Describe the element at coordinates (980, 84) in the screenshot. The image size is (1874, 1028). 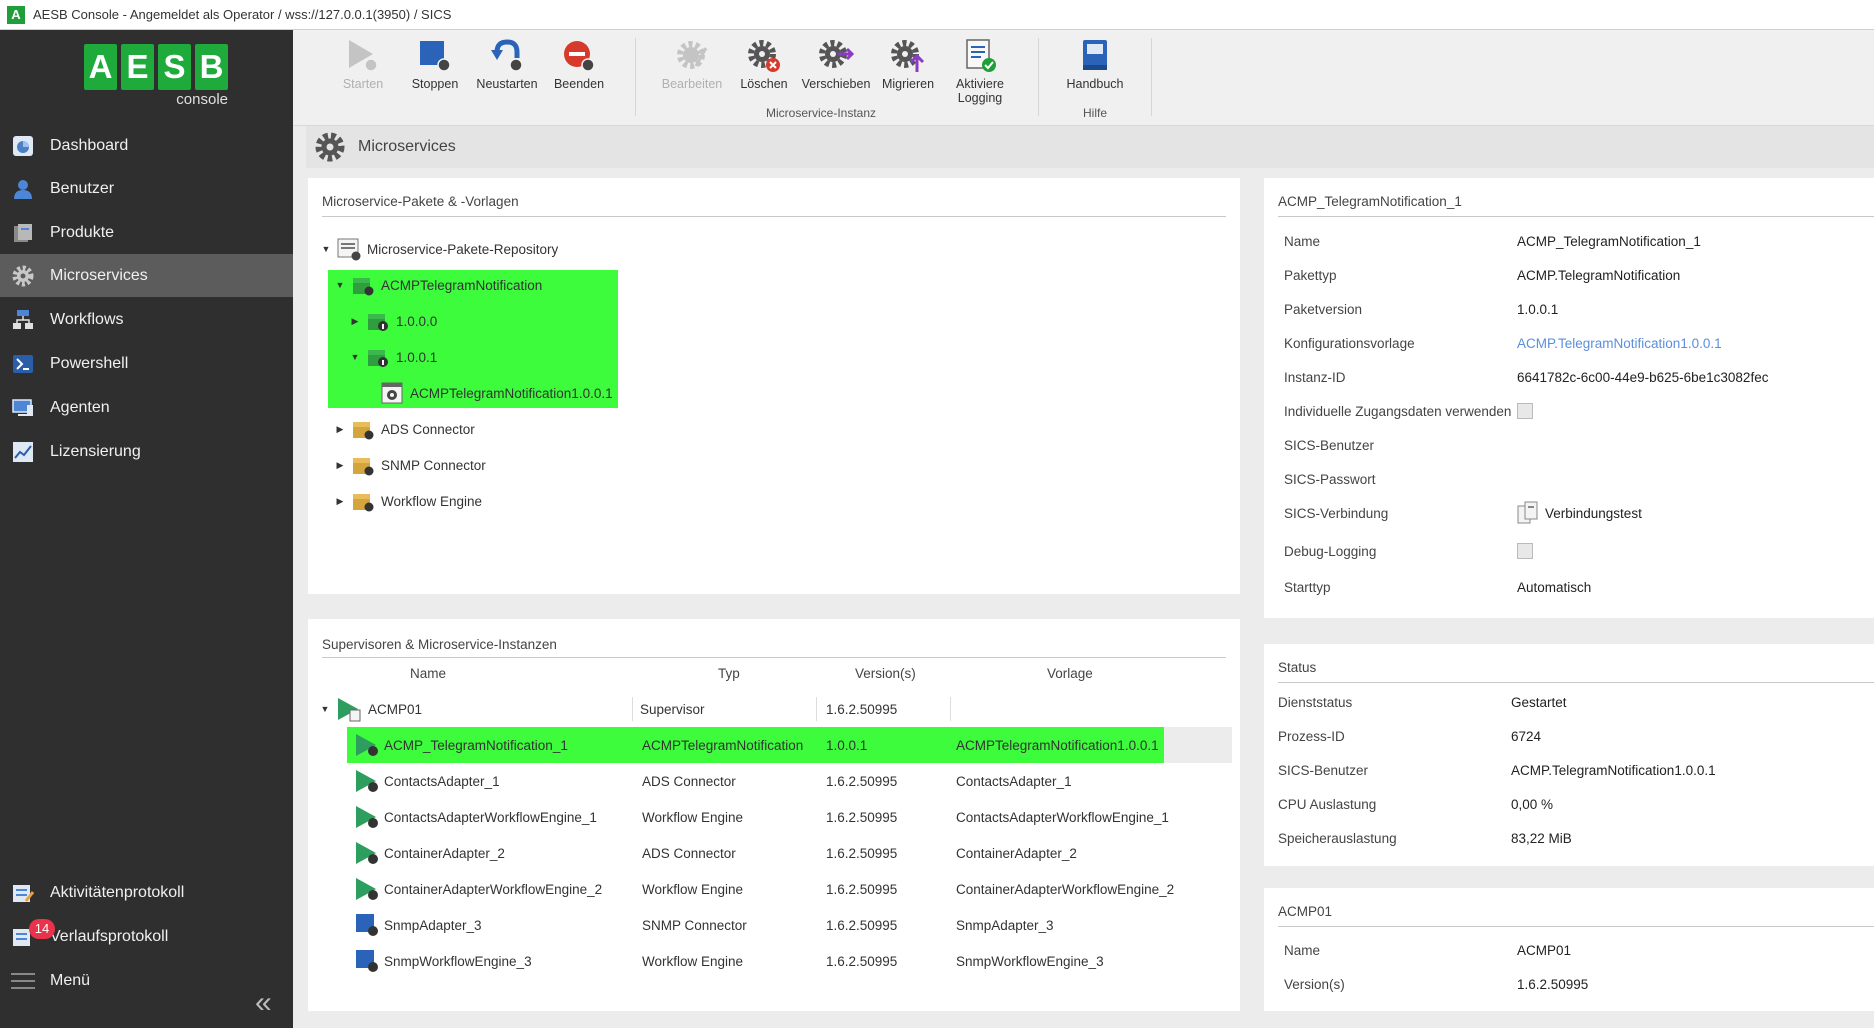
I see `logging-label-line1: Aktiviere` at that location.